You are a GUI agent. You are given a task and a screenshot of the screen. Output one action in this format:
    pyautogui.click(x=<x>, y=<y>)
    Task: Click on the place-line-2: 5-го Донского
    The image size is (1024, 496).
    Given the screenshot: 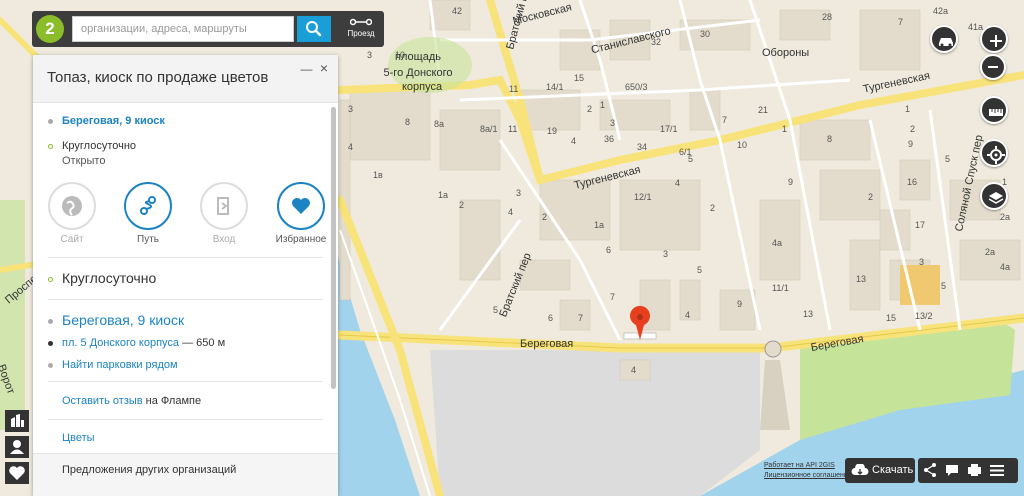 What is the action you would take?
    pyautogui.click(x=418, y=73)
    